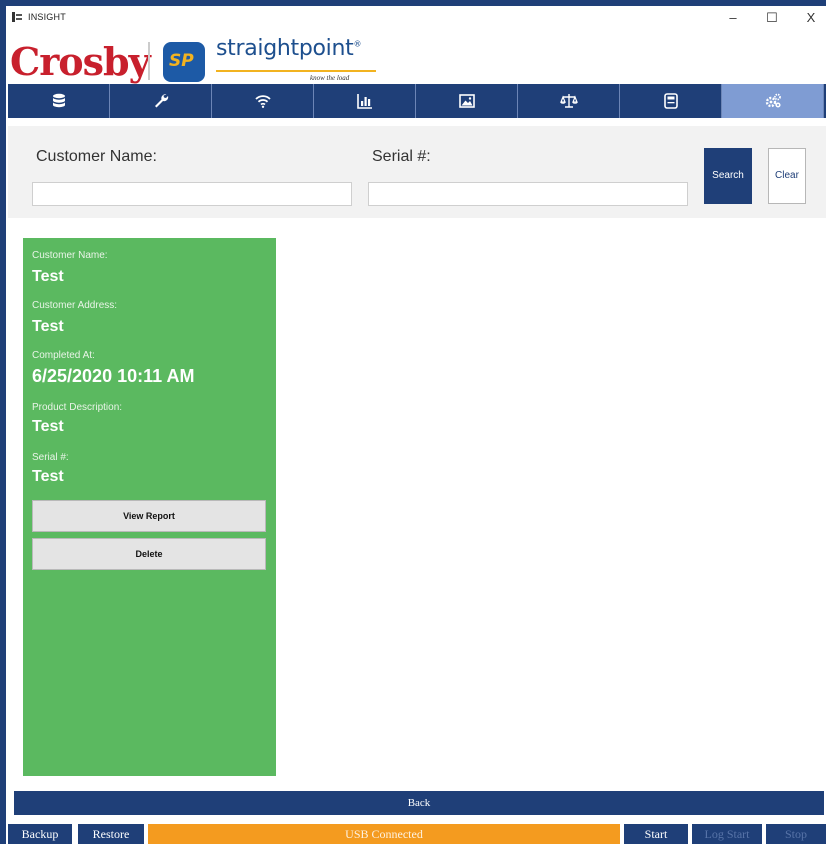 Image resolution: width=826 pixels, height=844 pixels. I want to click on logo-divider, so click(149, 61).